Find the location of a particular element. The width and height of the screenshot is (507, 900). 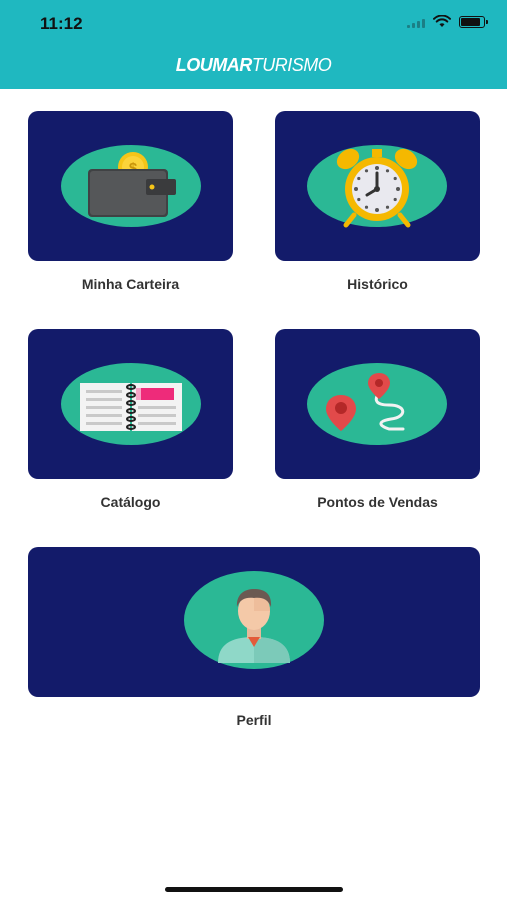

alarm-clock-icon is located at coordinates (377, 188).